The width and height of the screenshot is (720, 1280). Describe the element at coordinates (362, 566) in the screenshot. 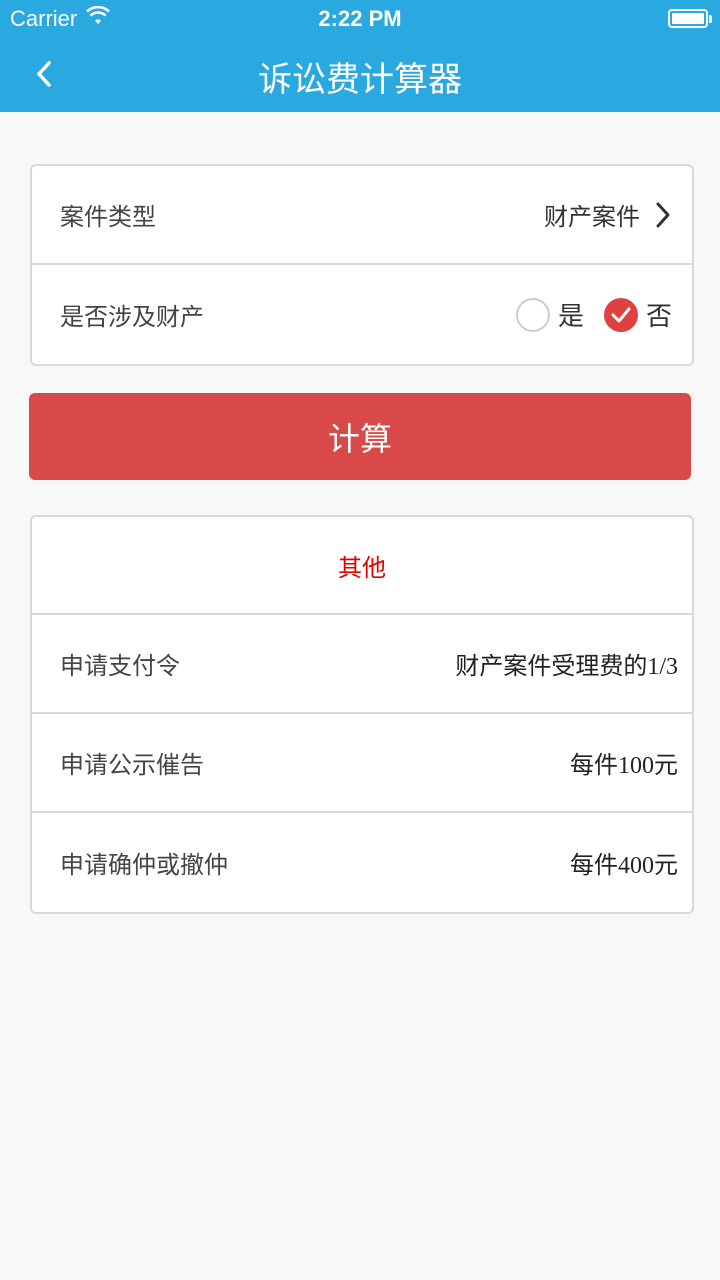

I see `results-header: 其他` at that location.